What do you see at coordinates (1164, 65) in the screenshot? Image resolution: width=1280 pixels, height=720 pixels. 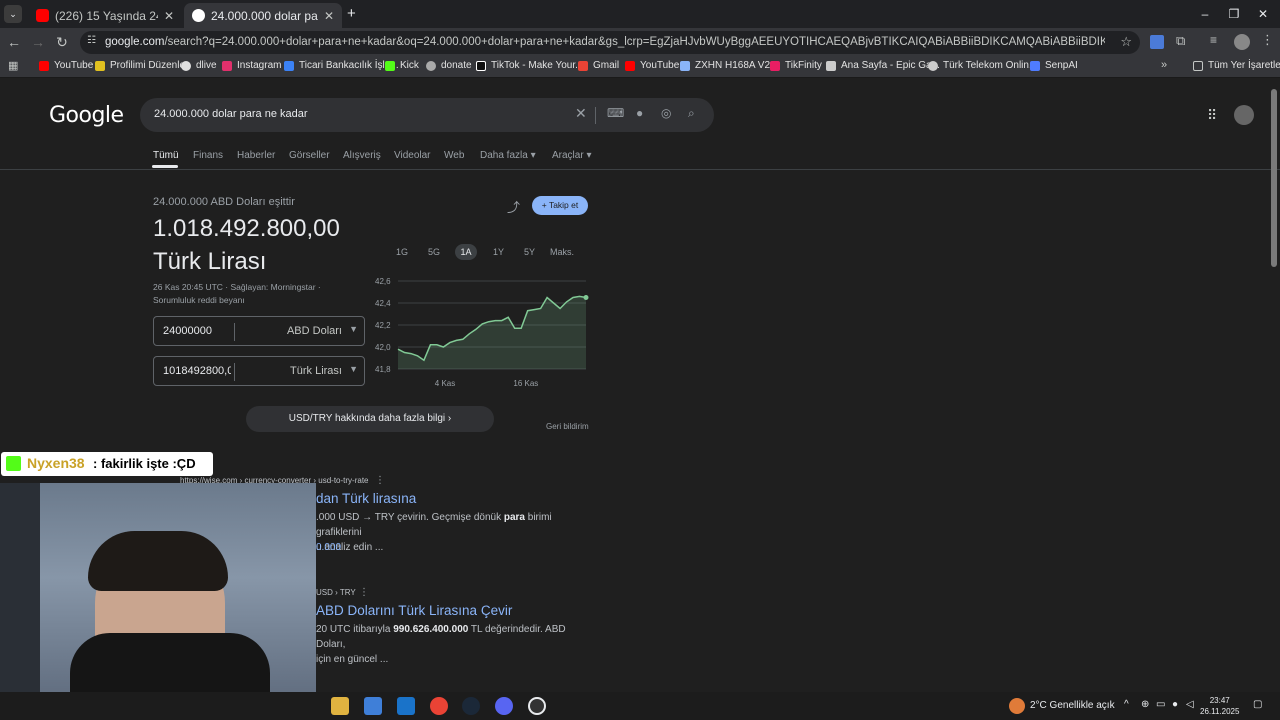 I see `more-bookmarks-icon: »` at bounding box center [1164, 65].